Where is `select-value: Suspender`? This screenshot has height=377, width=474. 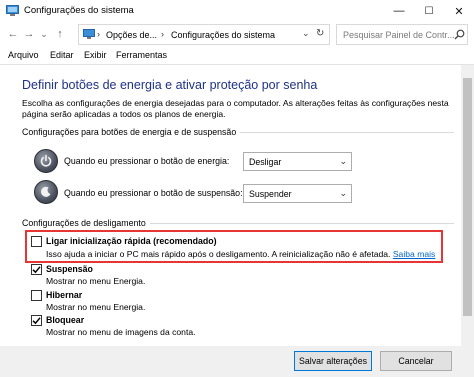
select-value: Suspender is located at coordinates (270, 194).